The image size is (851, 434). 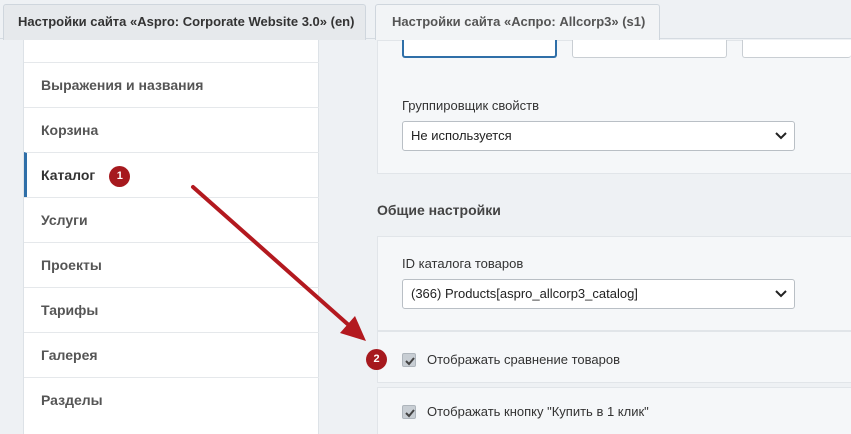 I want to click on sidebar-item-sections: Разделы, so click(x=171, y=399).